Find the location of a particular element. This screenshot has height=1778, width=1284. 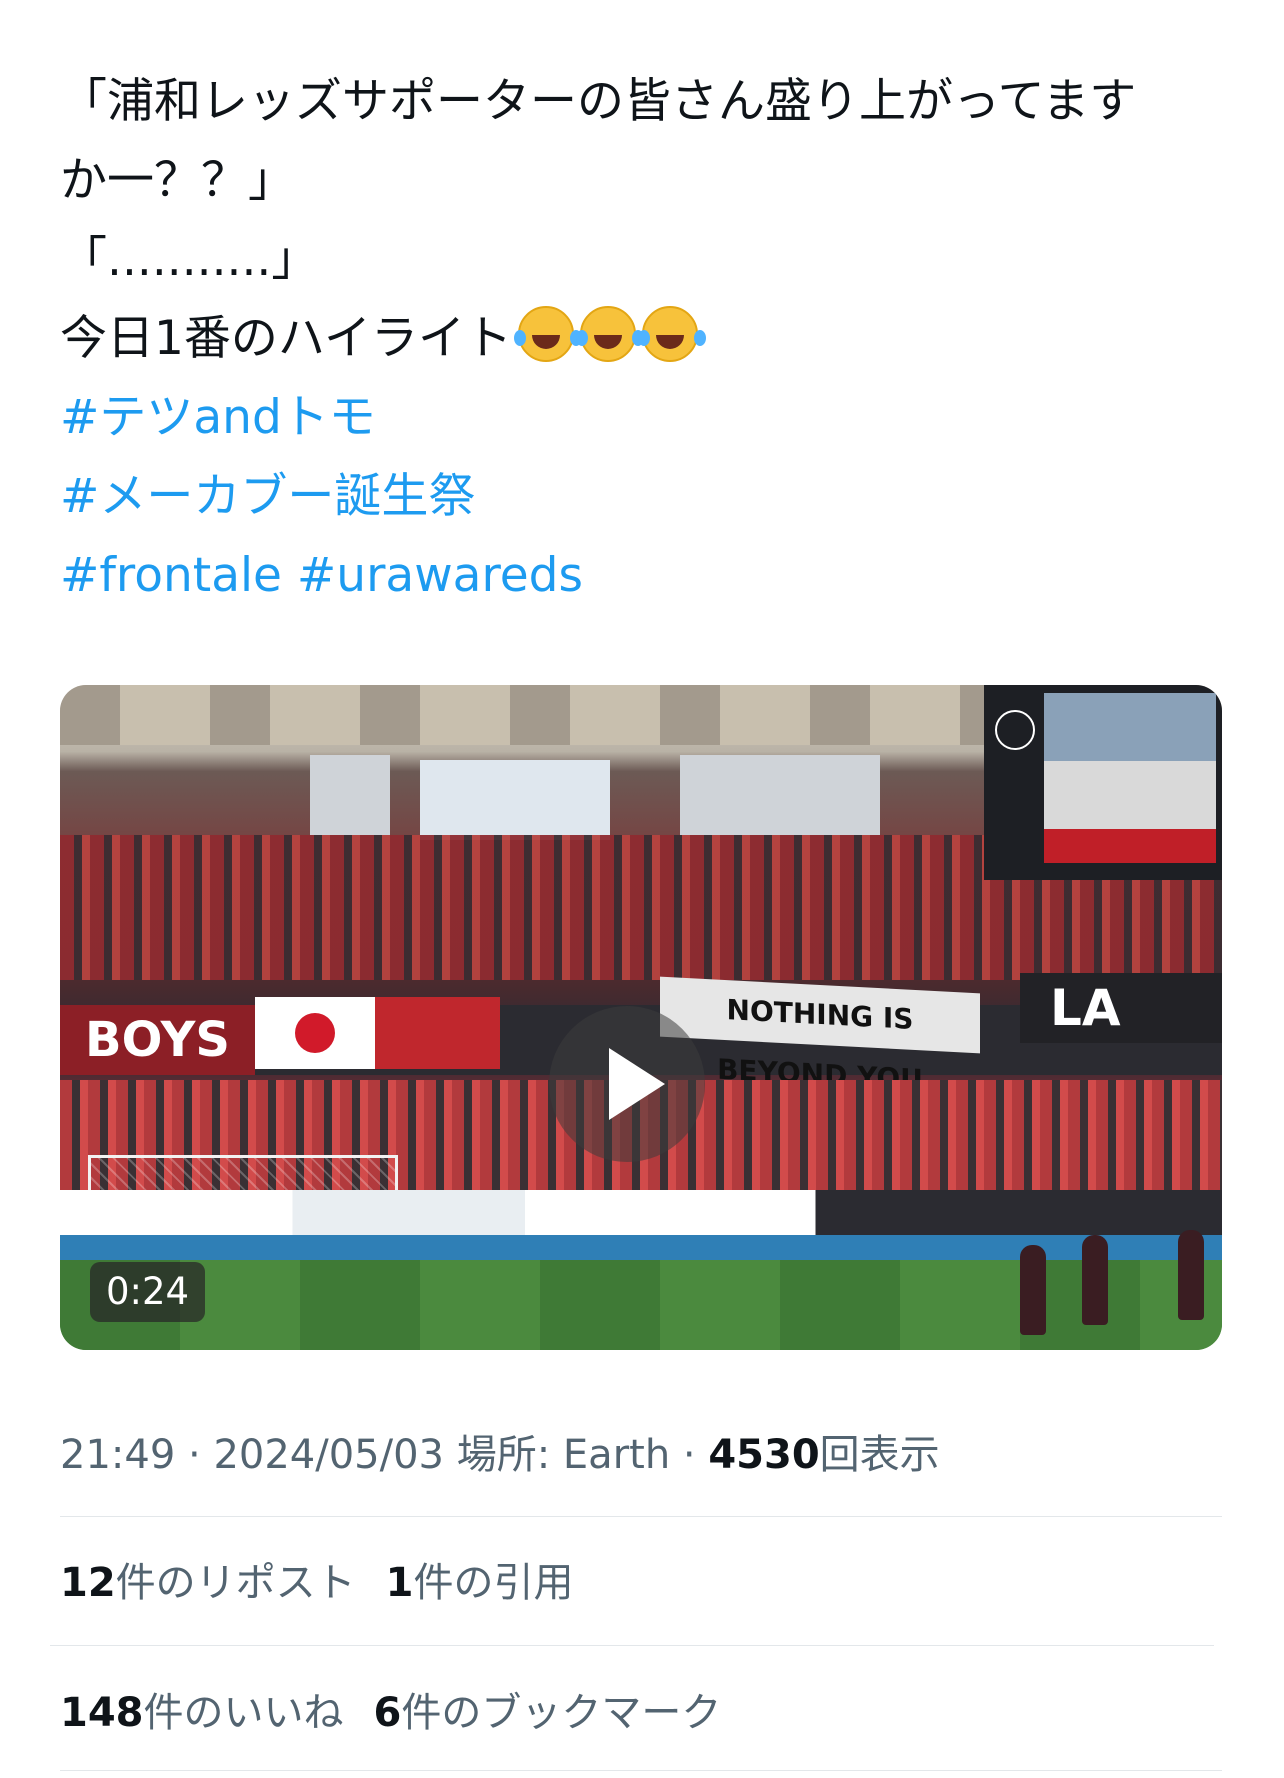

play-button is located at coordinates (627, 1084).